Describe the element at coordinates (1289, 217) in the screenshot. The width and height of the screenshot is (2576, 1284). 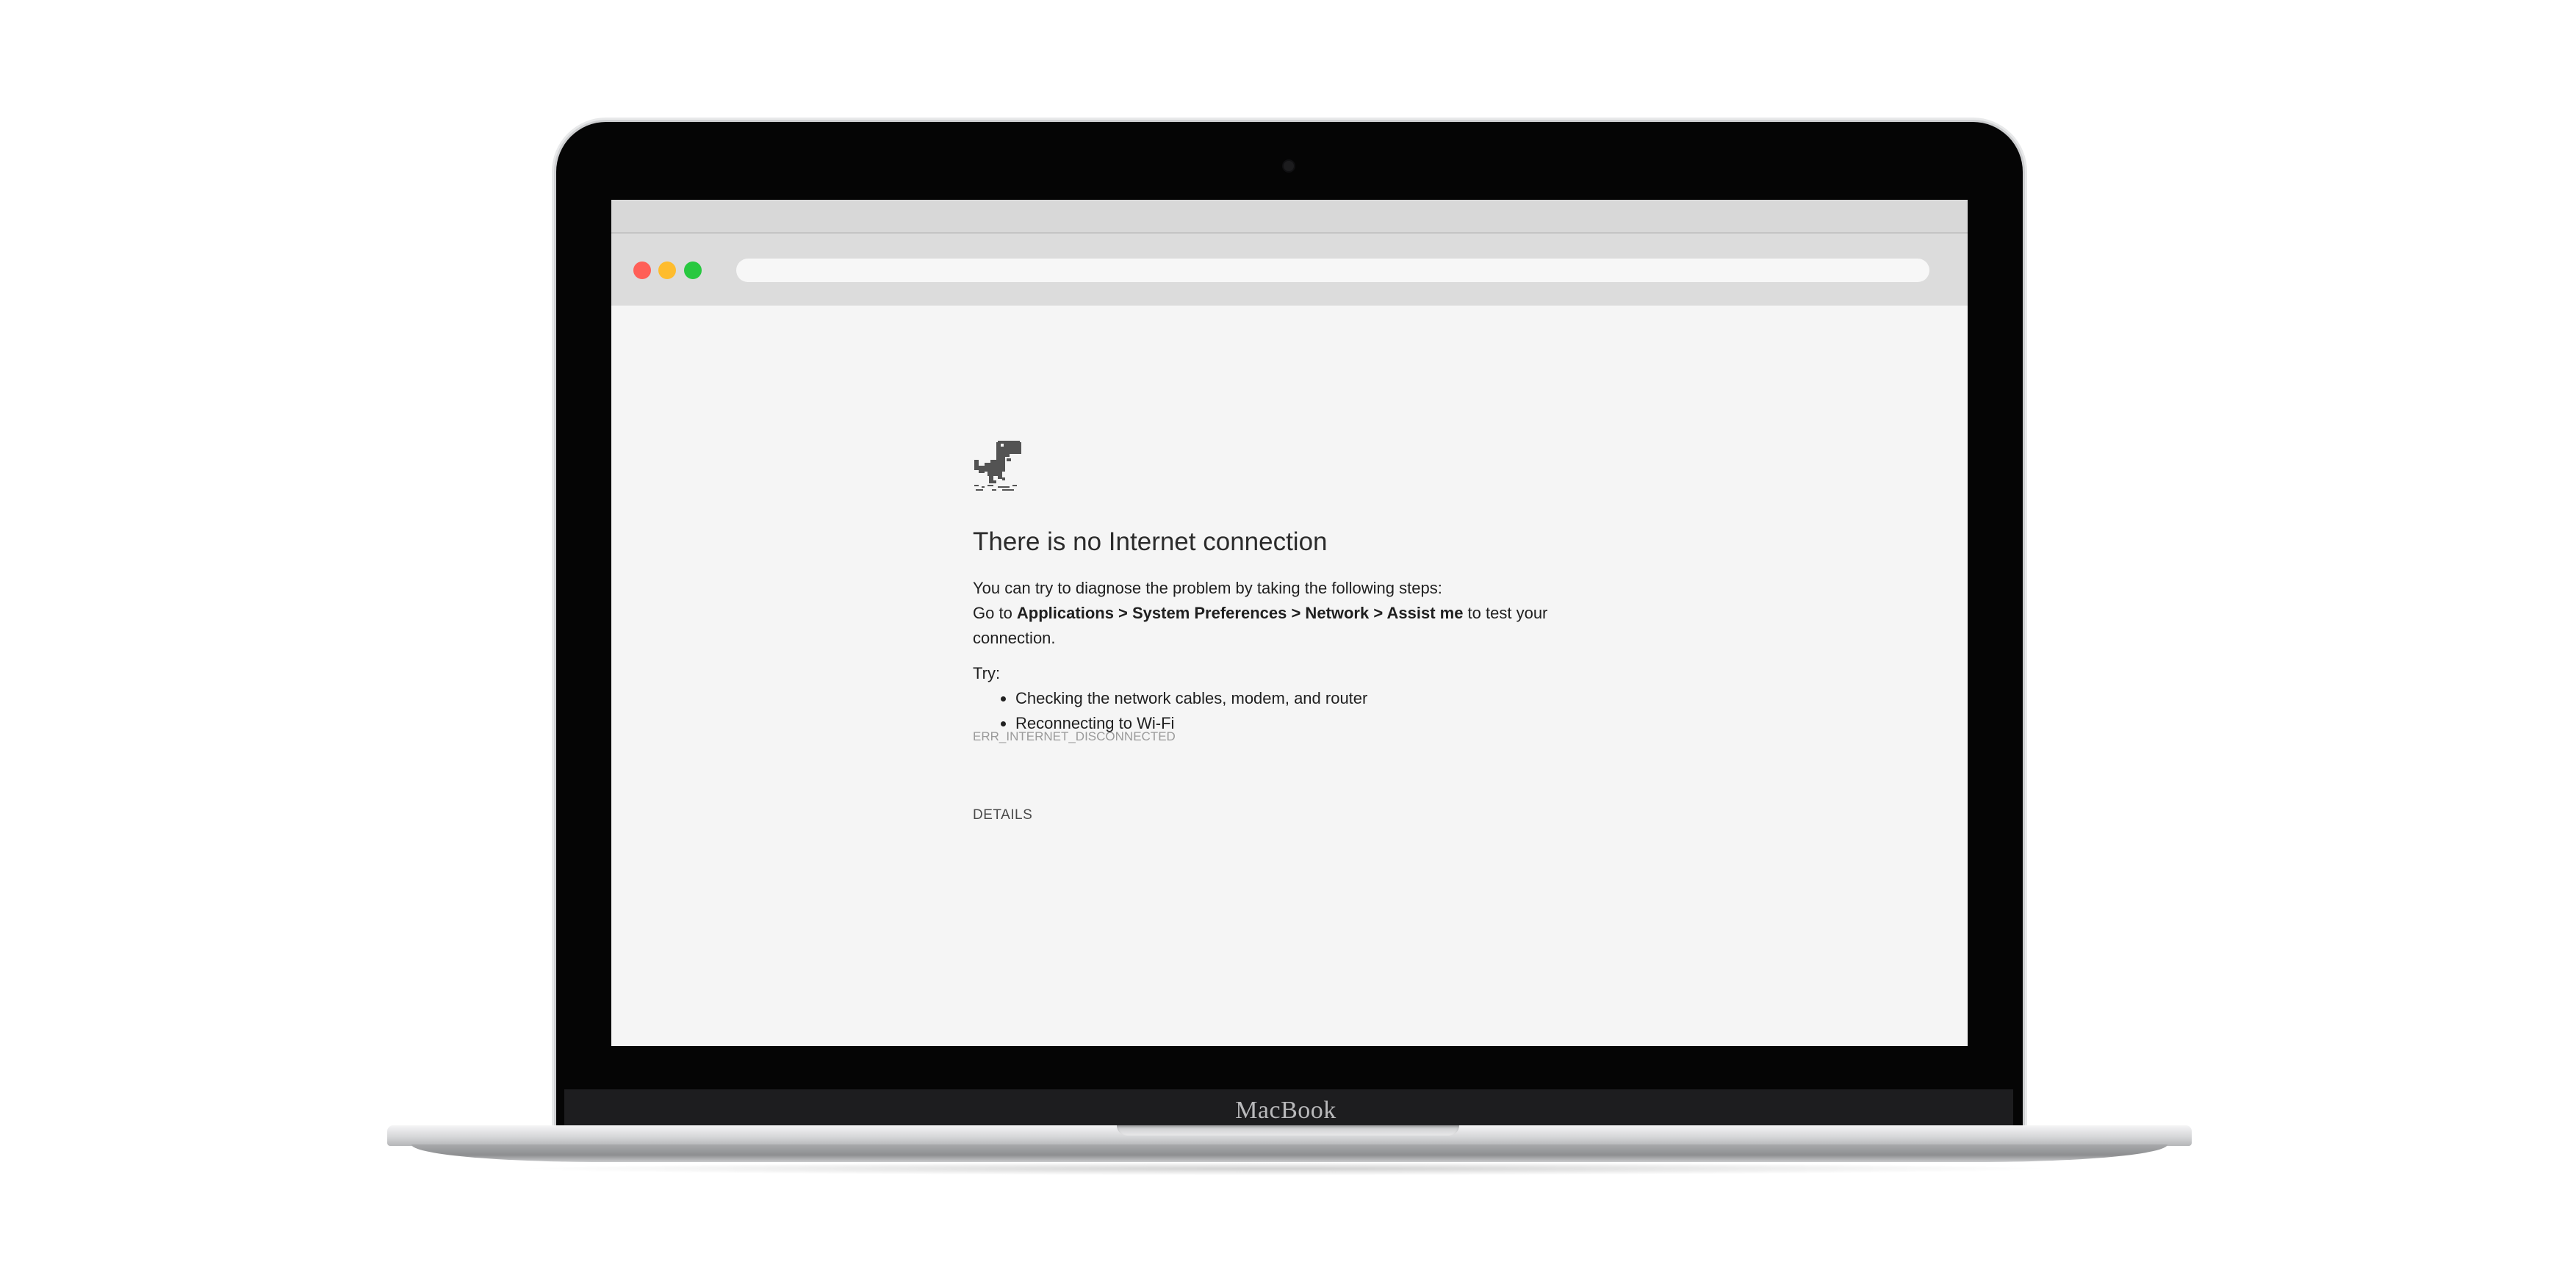
I see `tab-strip` at that location.